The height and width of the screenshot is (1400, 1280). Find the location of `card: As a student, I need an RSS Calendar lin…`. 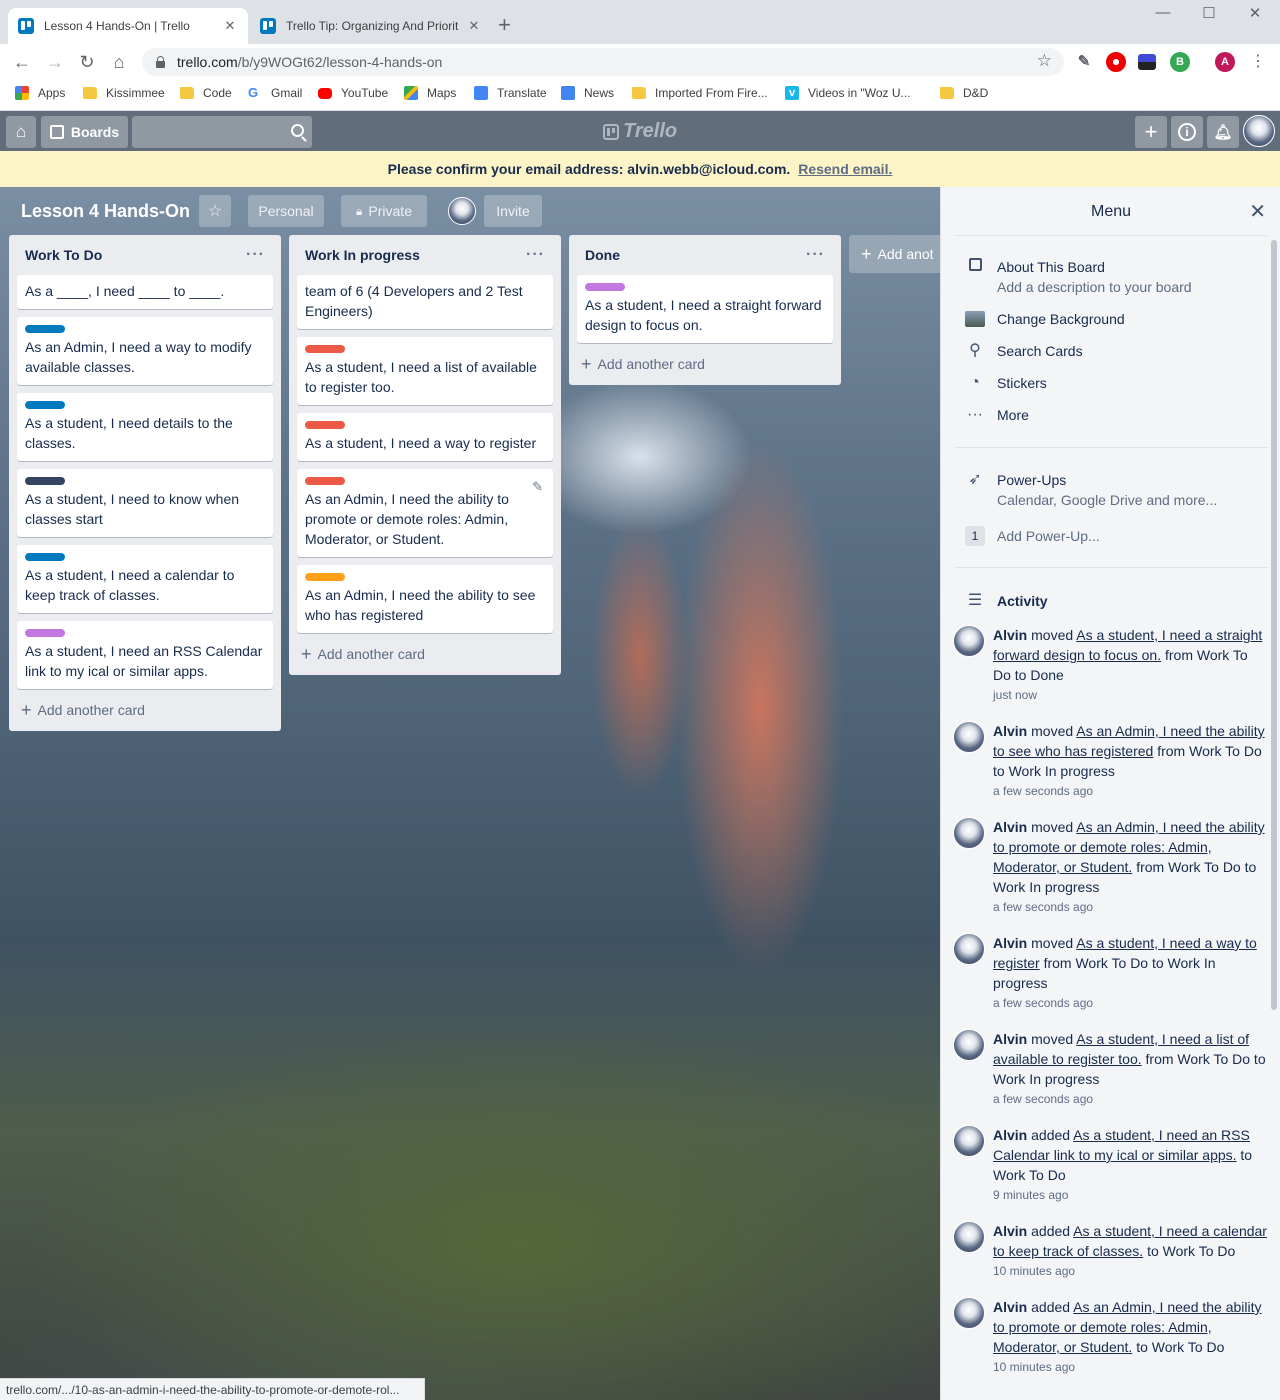

card: As a student, I need an RSS Calendar lin… is located at coordinates (145, 655).